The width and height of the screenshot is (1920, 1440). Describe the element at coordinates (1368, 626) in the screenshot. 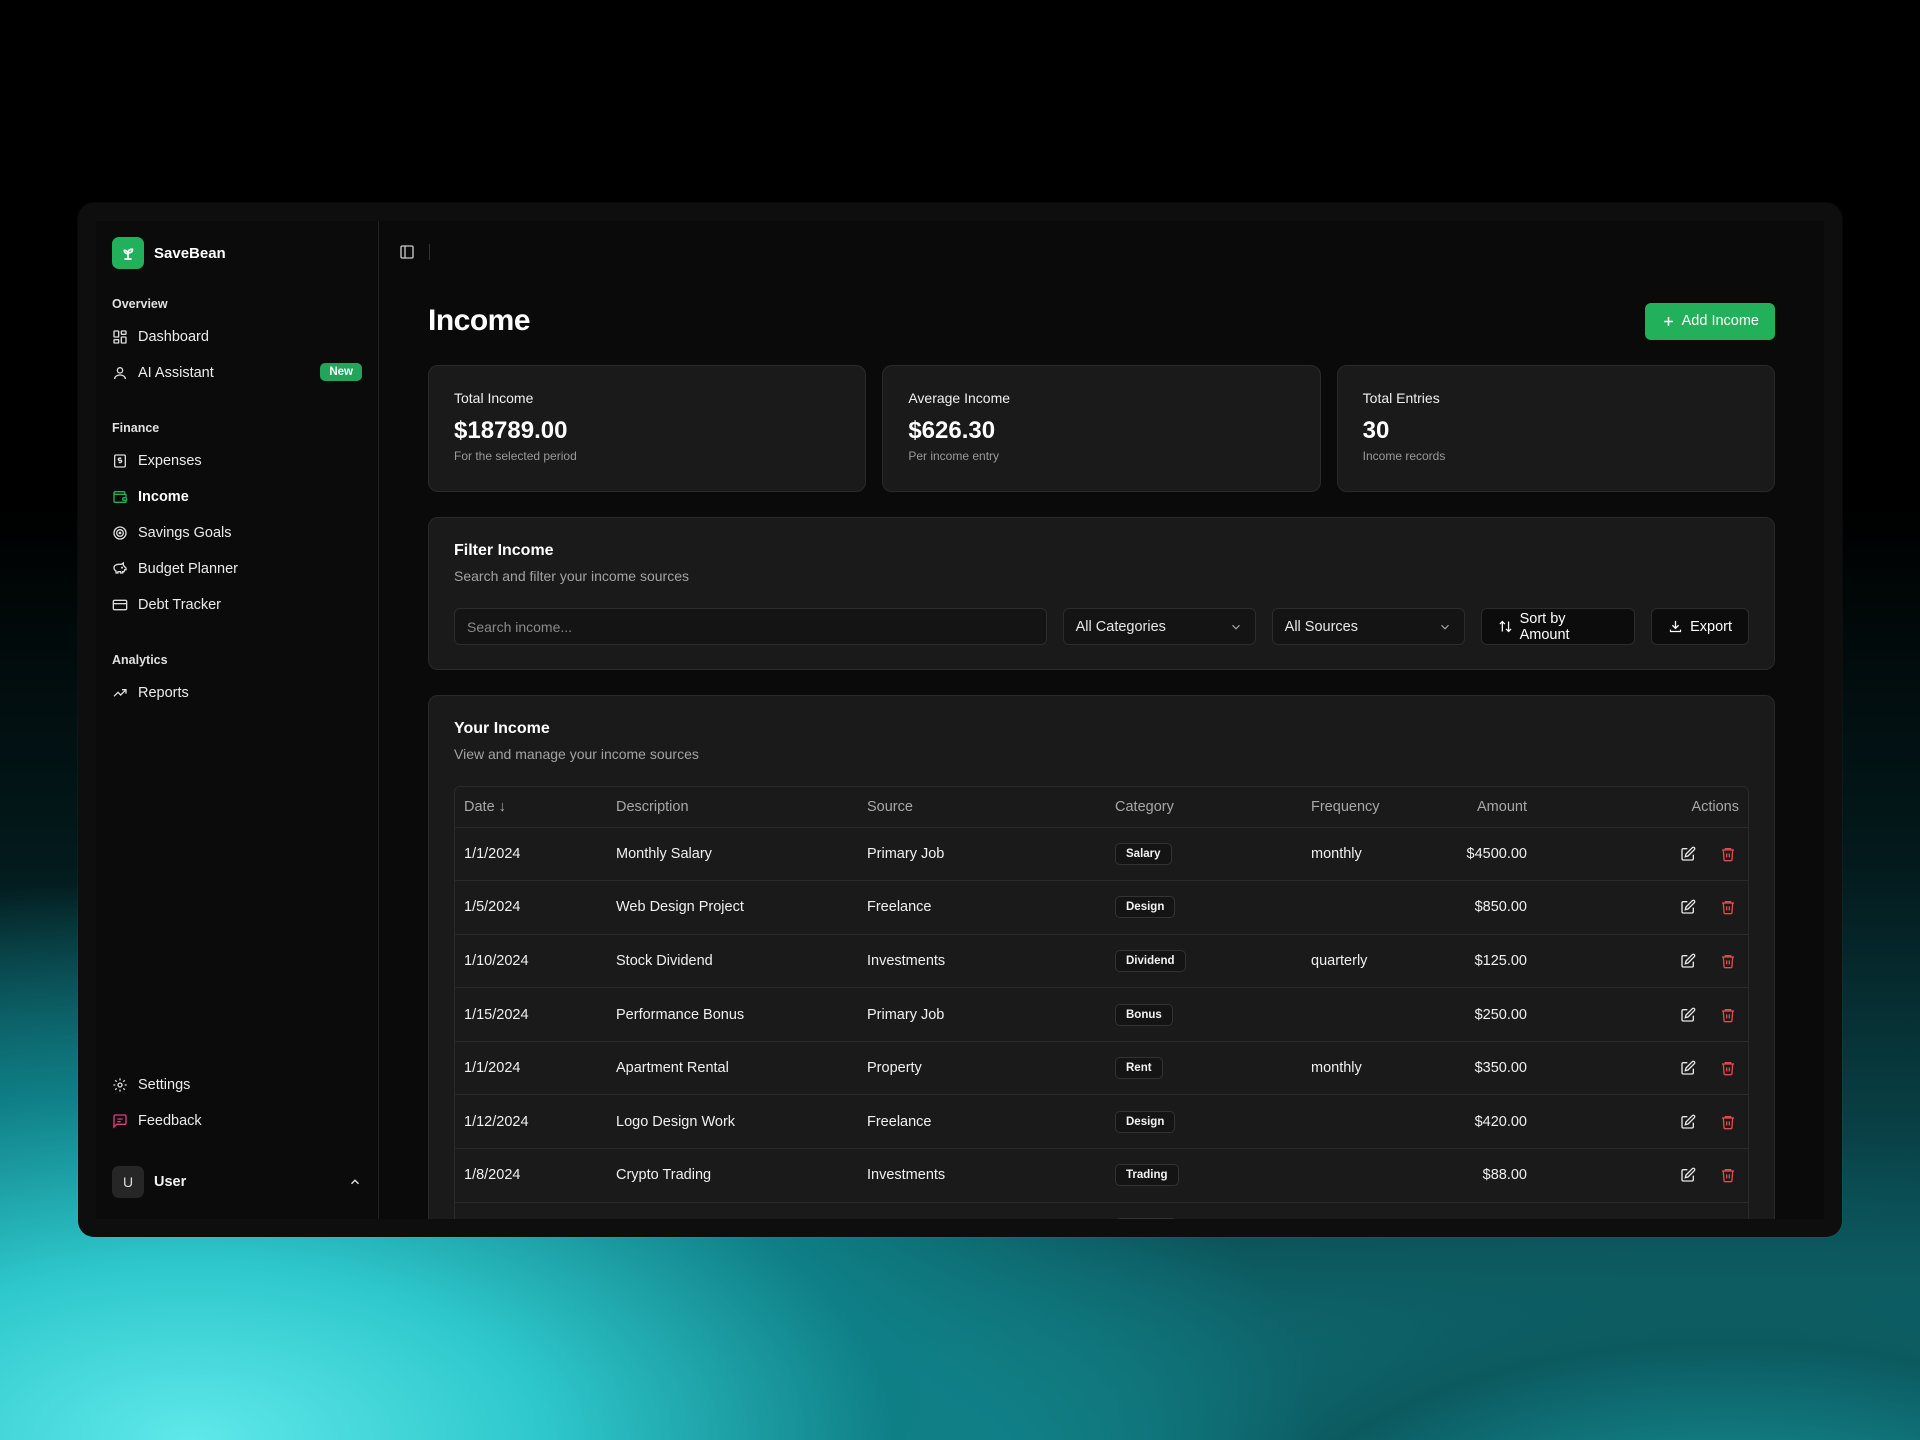

I see `source-select: All Sources` at that location.